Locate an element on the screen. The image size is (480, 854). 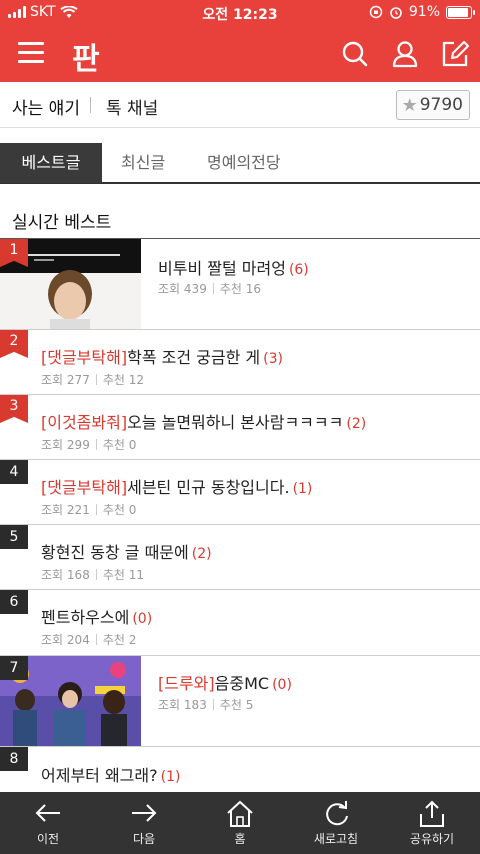
hamburger-menu-icon is located at coordinates (31, 53).